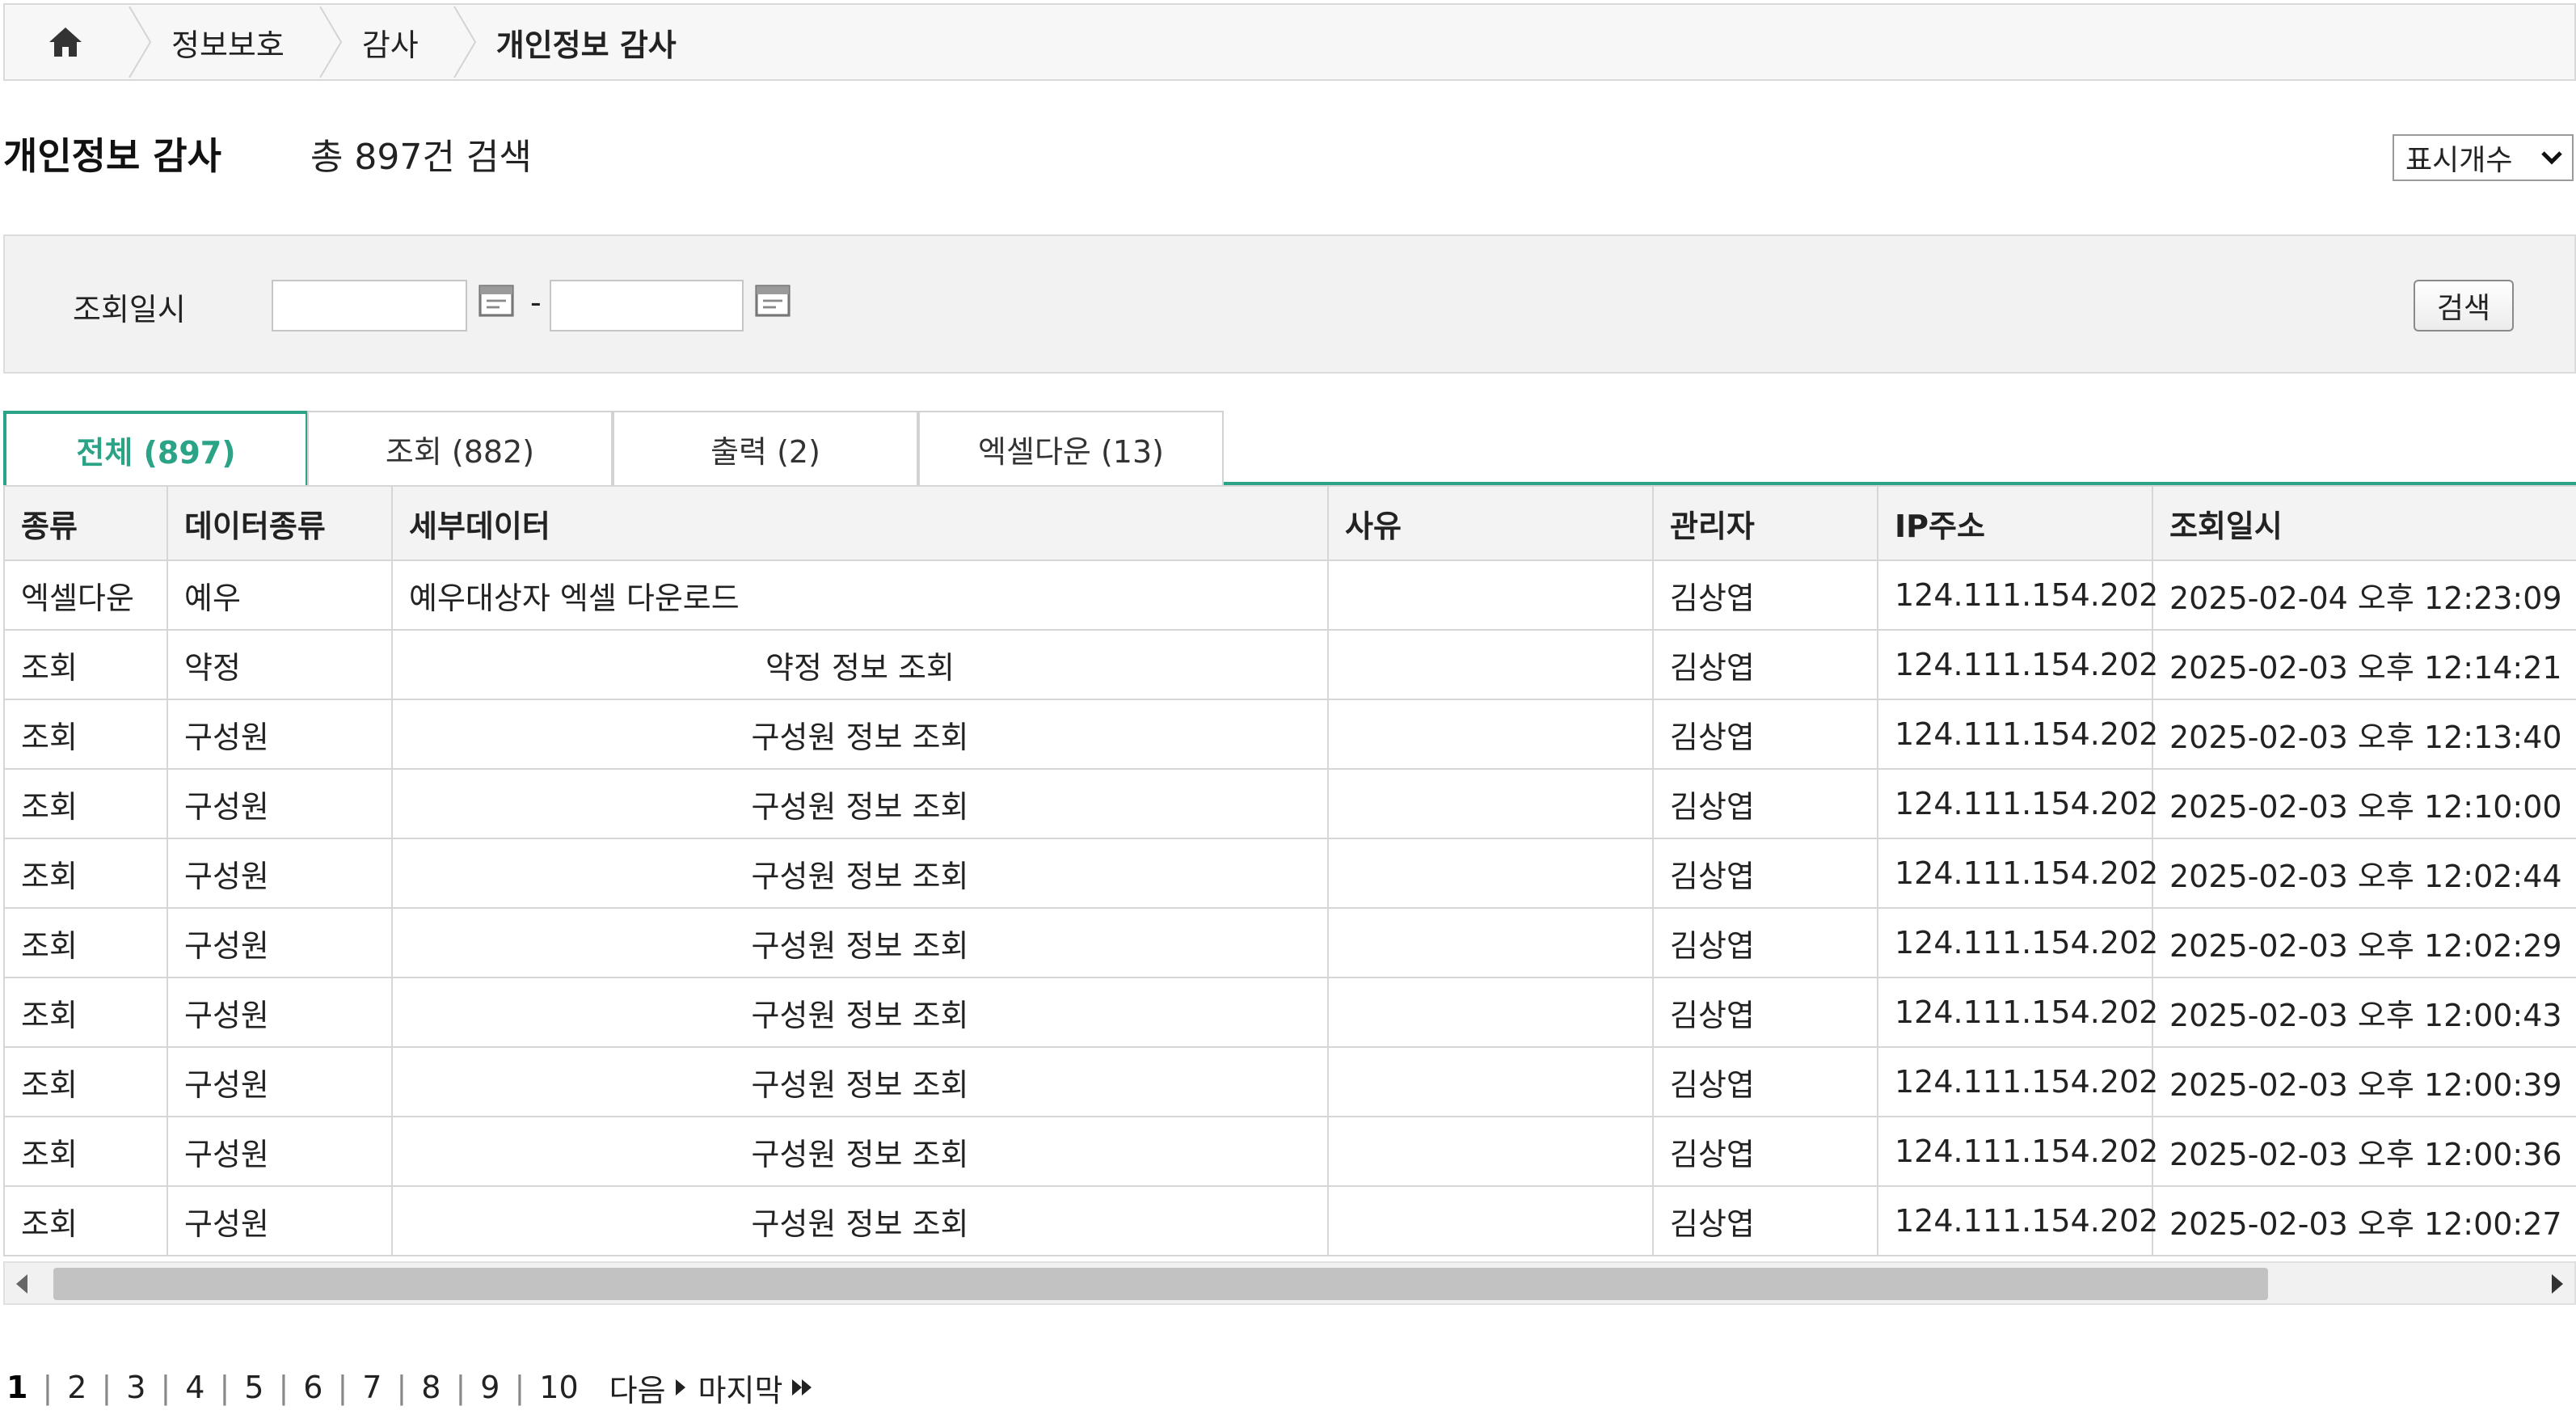 The height and width of the screenshot is (1423, 2576). I want to click on pagination: 1 | 2 | 3 | 4 | 5 | 6 | 7 | 8 | 9 | 10 다음 마지막, so click(407, 1387).